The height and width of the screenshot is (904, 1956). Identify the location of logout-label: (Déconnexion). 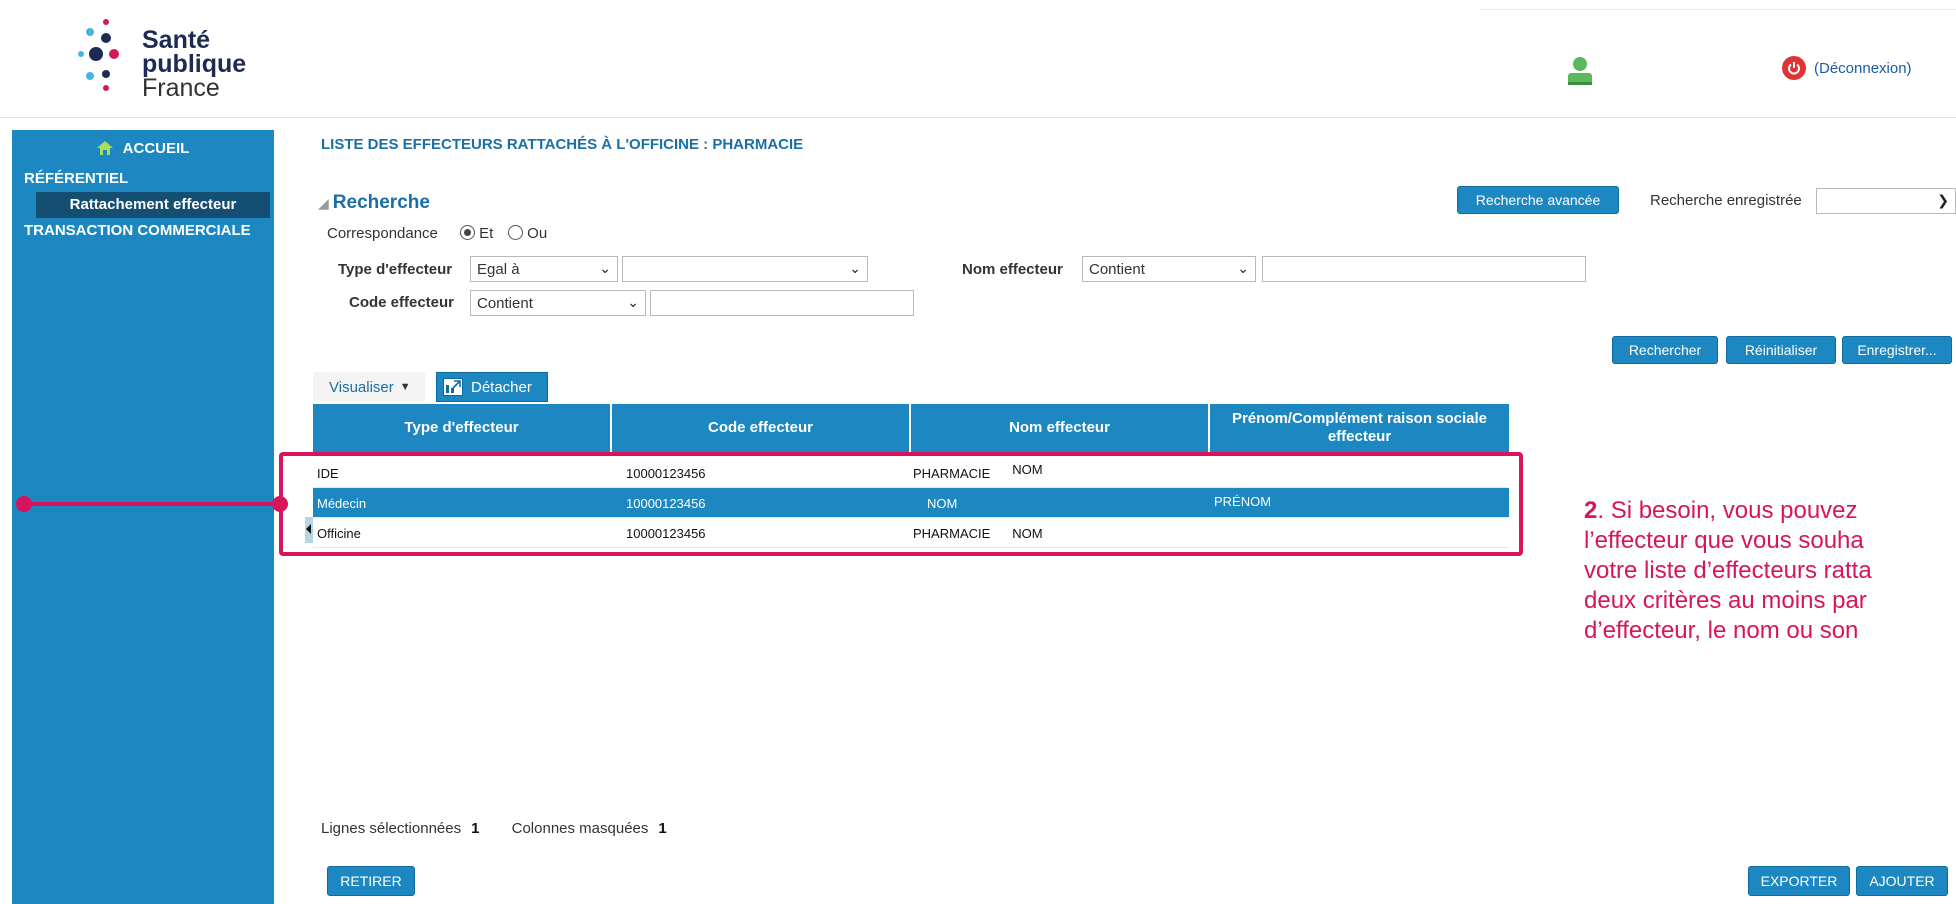
(1863, 68).